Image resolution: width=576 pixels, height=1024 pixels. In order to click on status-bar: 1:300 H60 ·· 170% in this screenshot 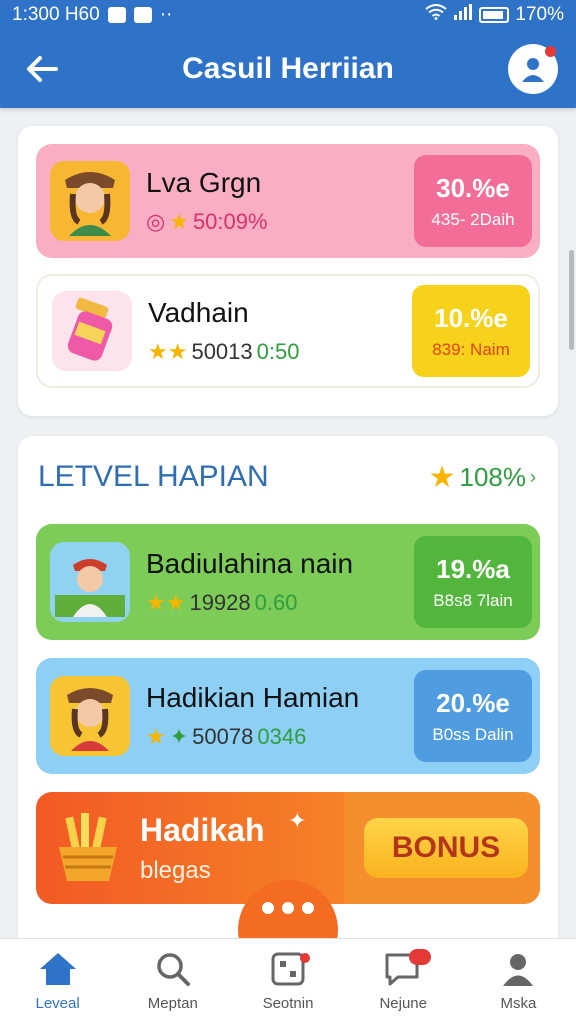, I will do `click(288, 15)`.